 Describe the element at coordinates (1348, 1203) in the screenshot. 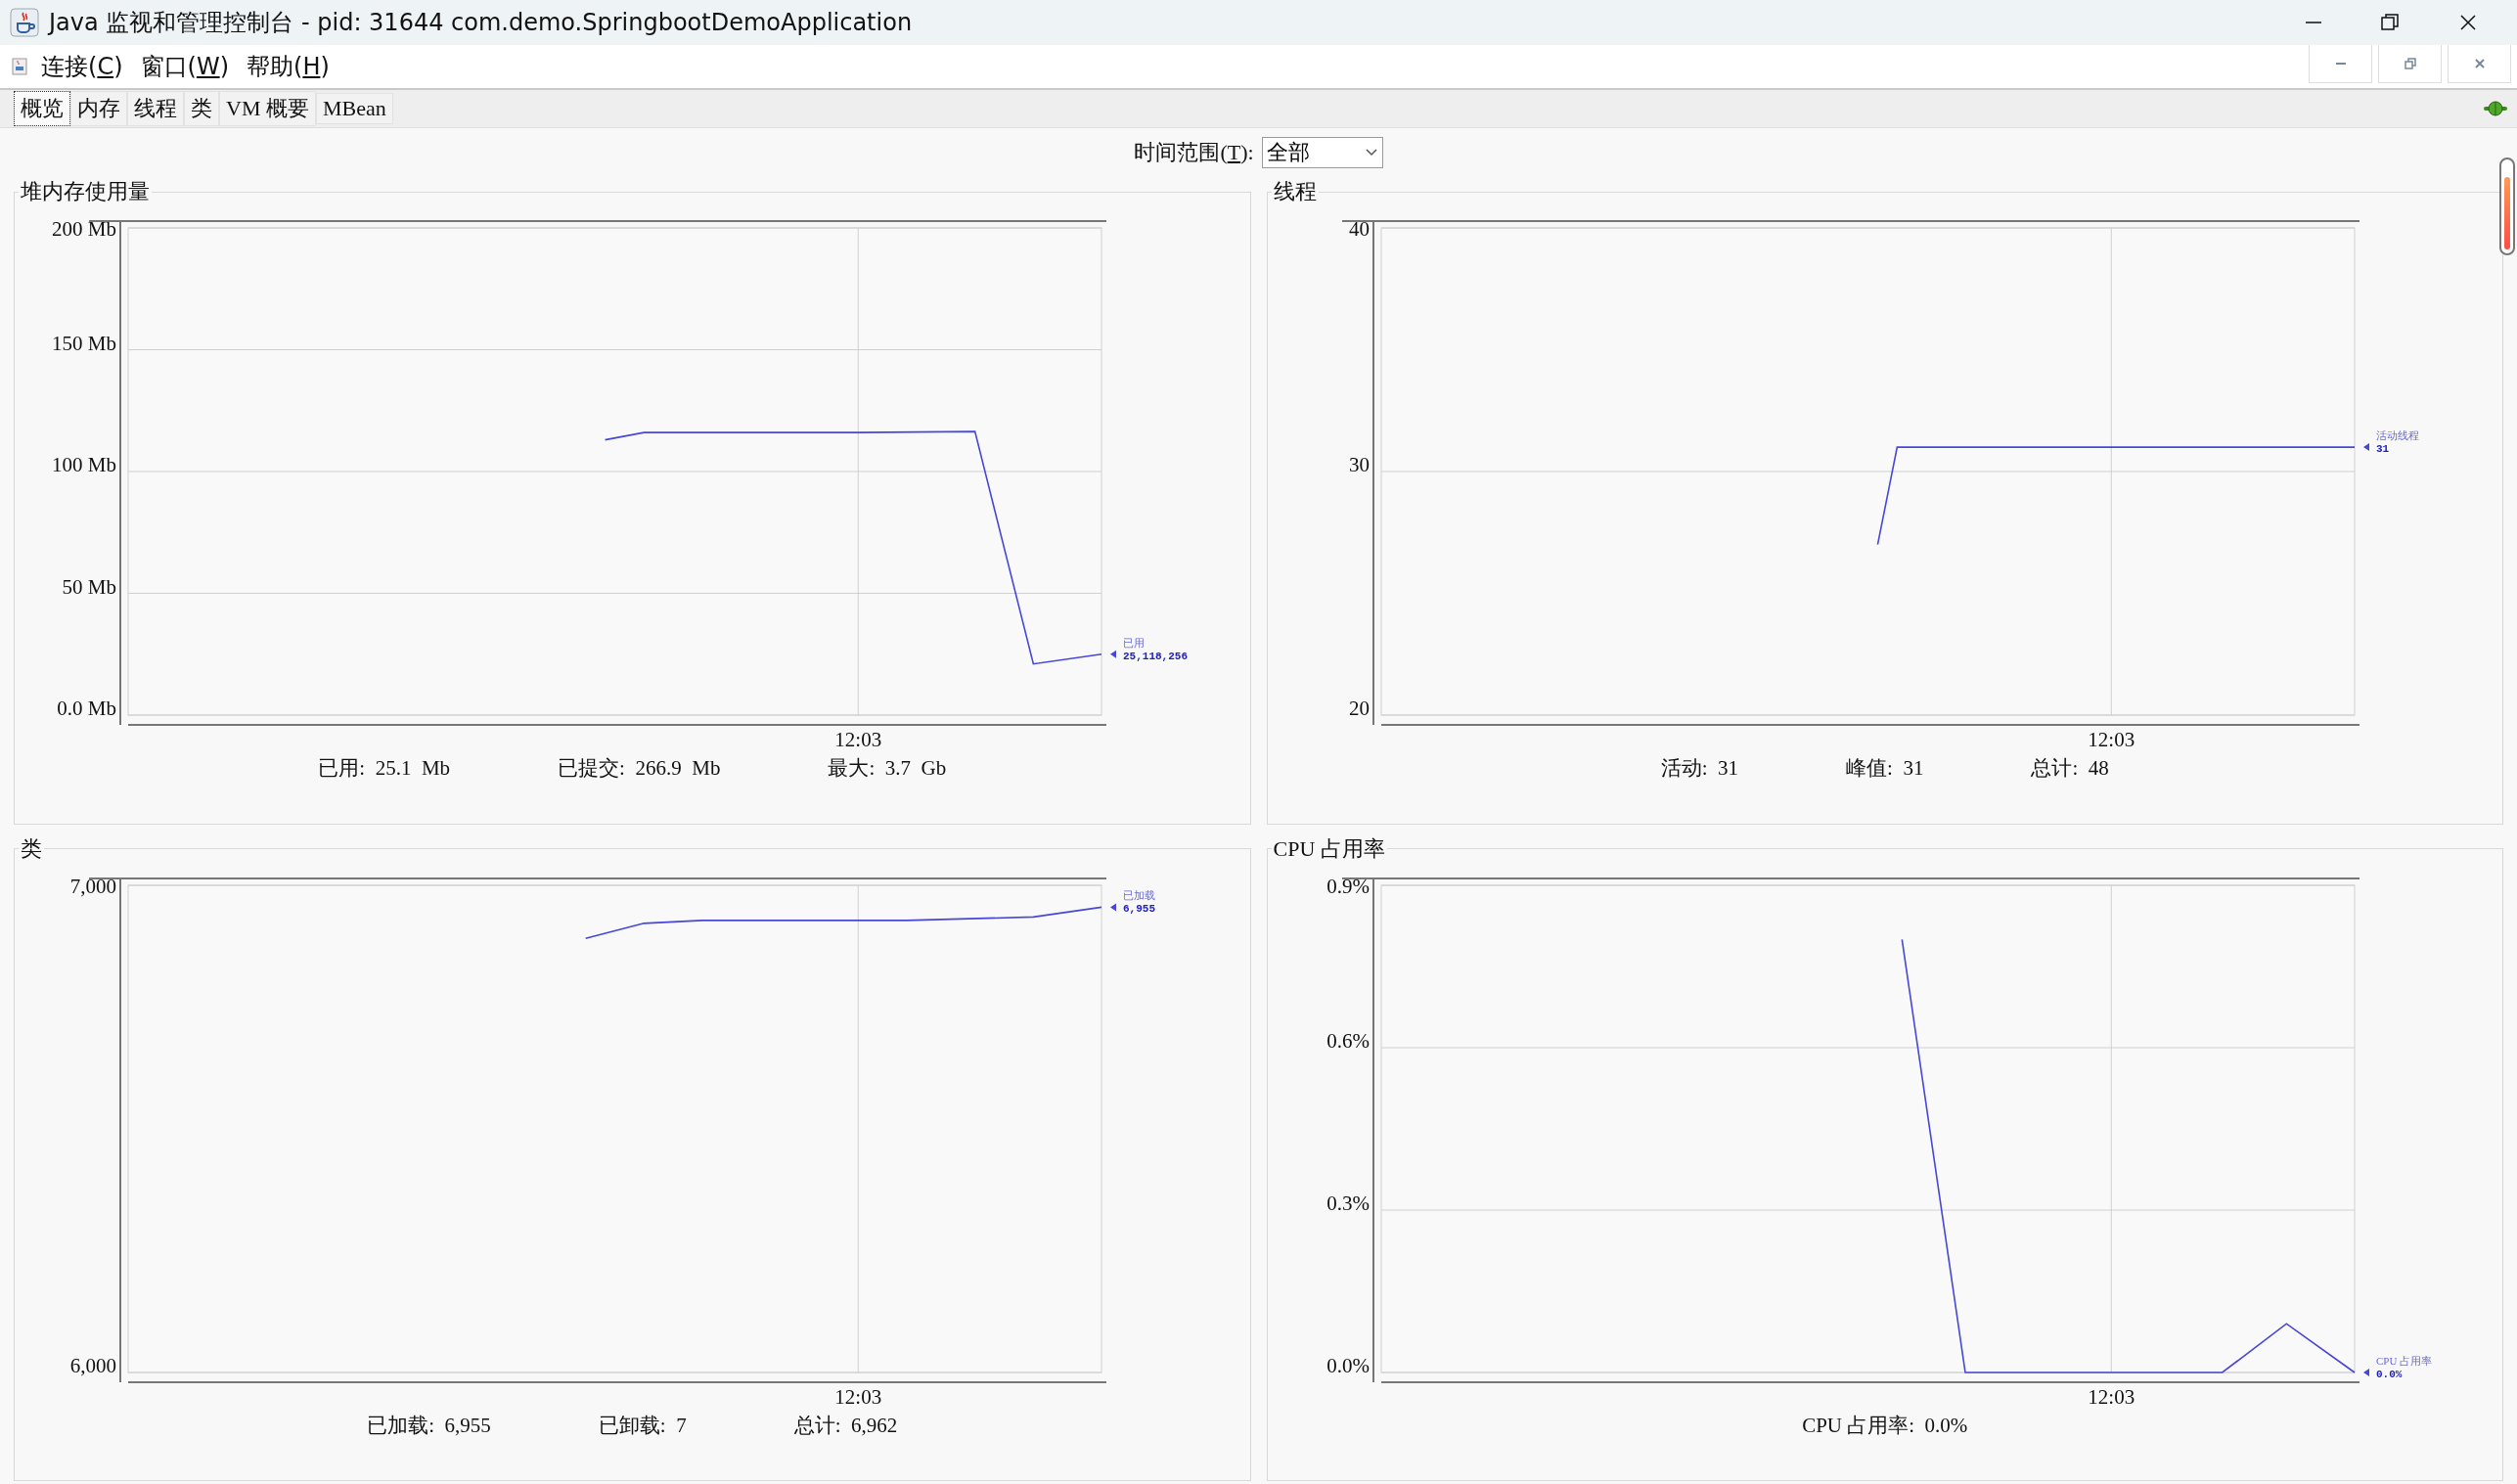

I see `axis-tick-label: 0.3%` at that location.